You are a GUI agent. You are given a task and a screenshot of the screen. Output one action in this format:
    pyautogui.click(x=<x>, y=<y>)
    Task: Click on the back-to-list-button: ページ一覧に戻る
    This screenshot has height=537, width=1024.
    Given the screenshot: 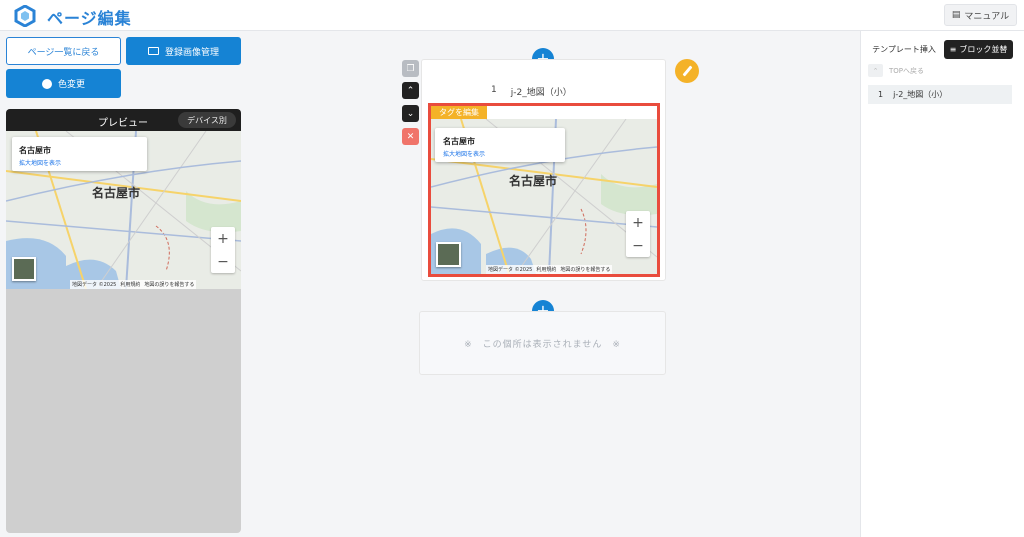 What is the action you would take?
    pyautogui.click(x=63, y=51)
    